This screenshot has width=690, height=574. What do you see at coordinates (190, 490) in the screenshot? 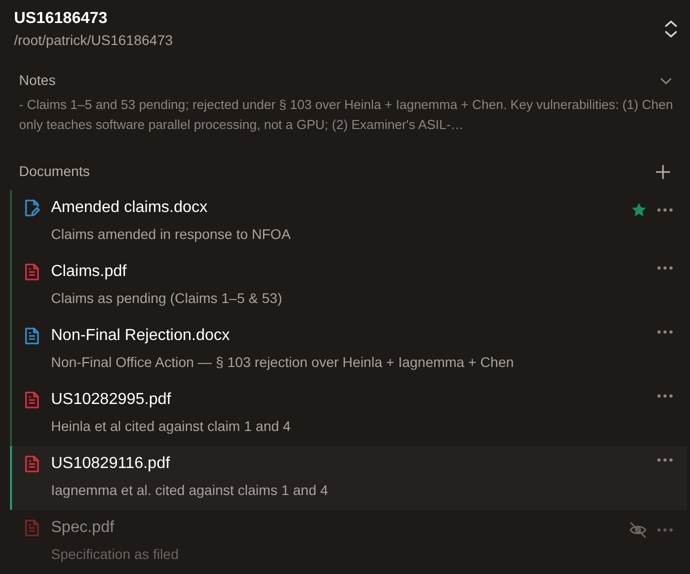
I see `document-description: Iagnemma et al. cited against claims 1 and 4` at bounding box center [190, 490].